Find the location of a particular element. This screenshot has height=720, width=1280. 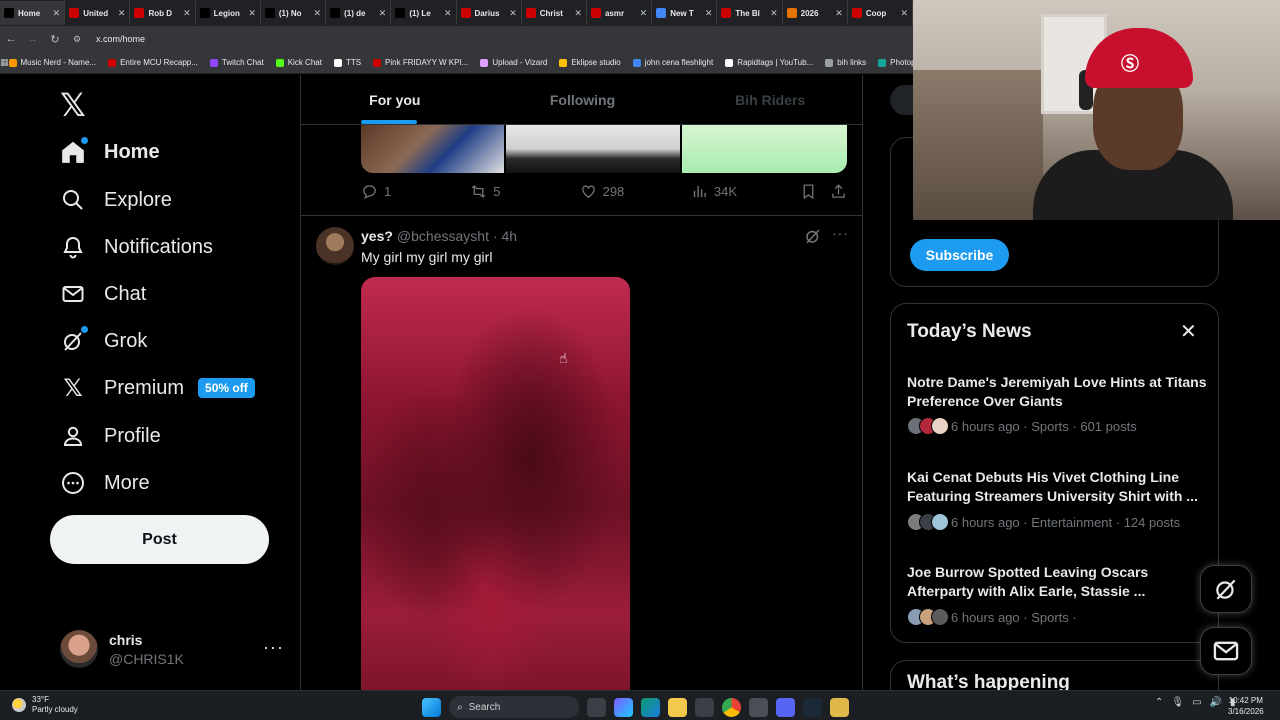

copilot-icon is located at coordinates (623, 707).